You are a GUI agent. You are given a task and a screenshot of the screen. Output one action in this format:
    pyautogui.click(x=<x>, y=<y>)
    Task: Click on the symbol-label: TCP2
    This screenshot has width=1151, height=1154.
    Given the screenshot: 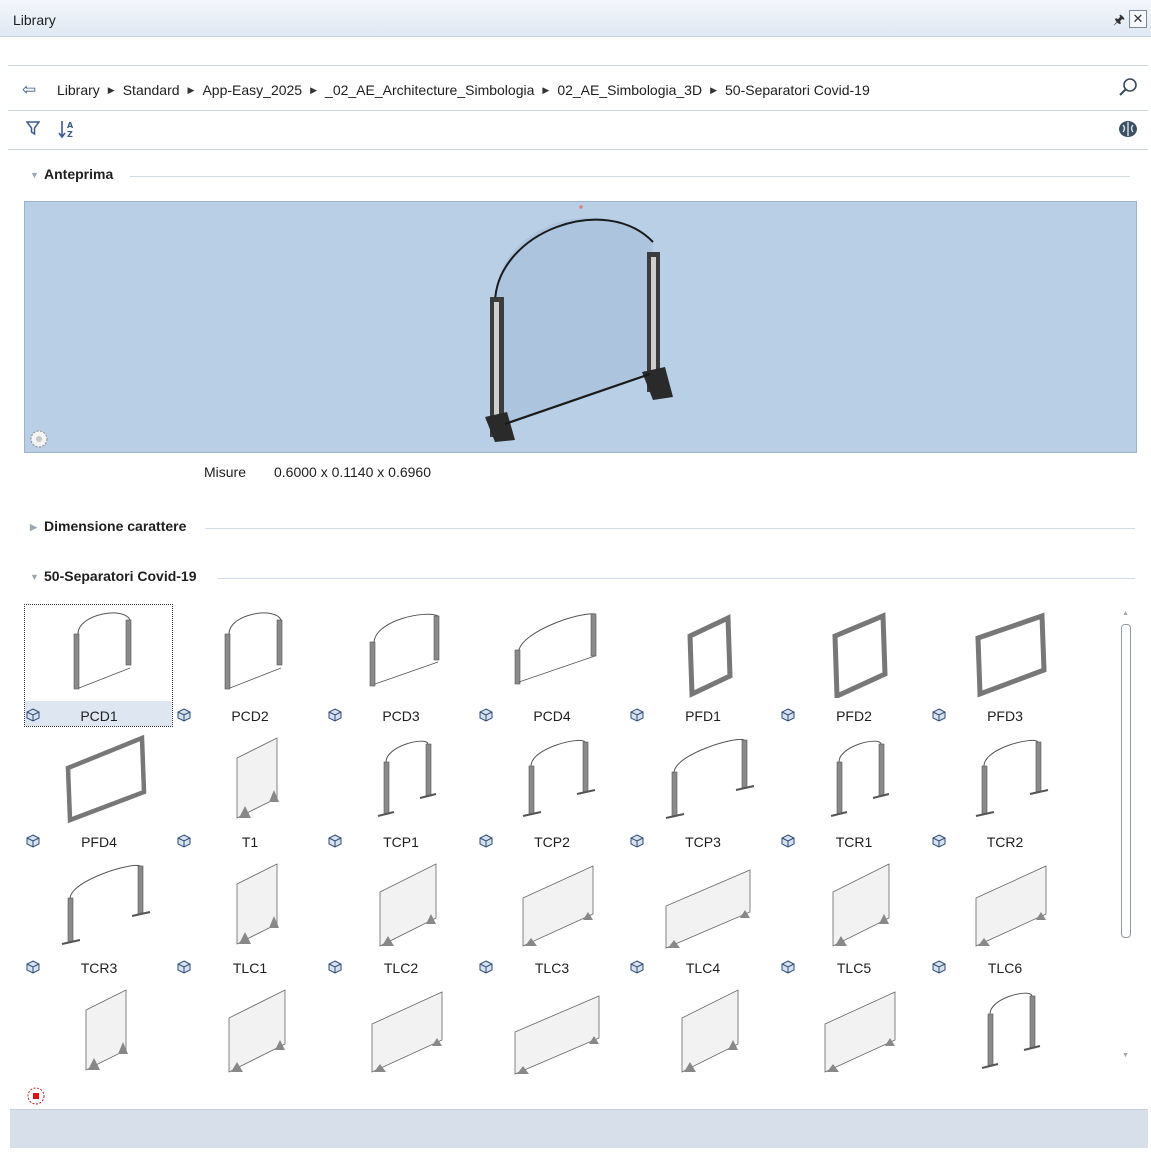 What is the action you would take?
    pyautogui.click(x=552, y=842)
    